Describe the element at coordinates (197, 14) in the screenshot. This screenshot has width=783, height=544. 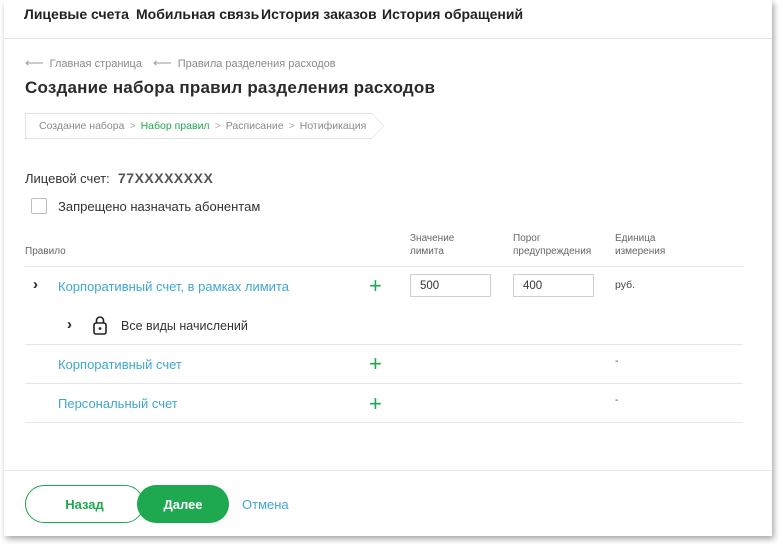
I see `nav-item-mobile: Мобильная связь` at that location.